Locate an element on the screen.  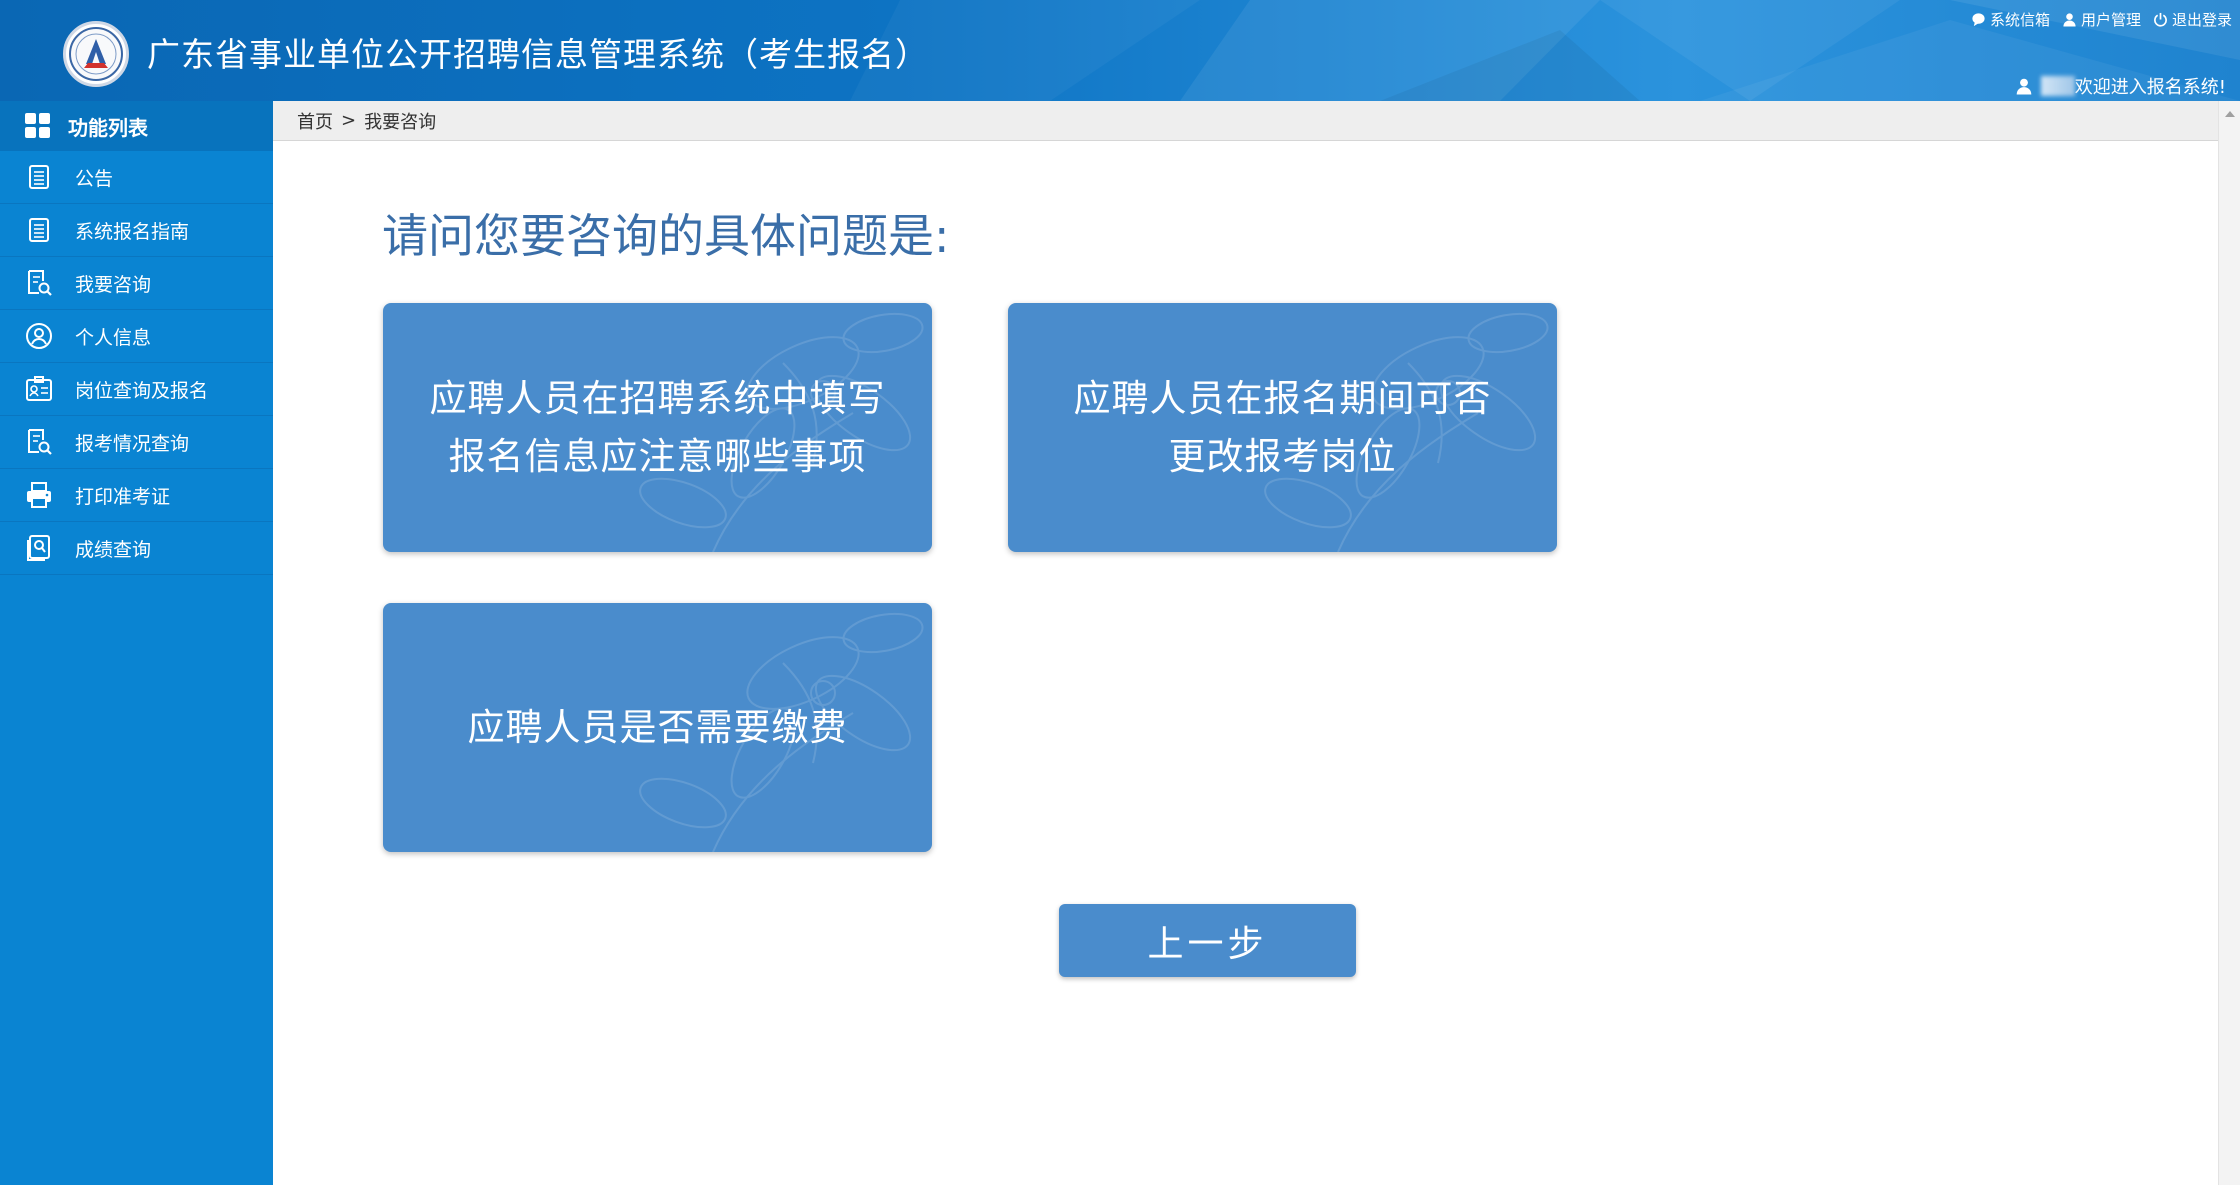
consult-card-change-position: 应聘人员在报名期间可否 更改报考岗位 is located at coordinates (1282, 427).